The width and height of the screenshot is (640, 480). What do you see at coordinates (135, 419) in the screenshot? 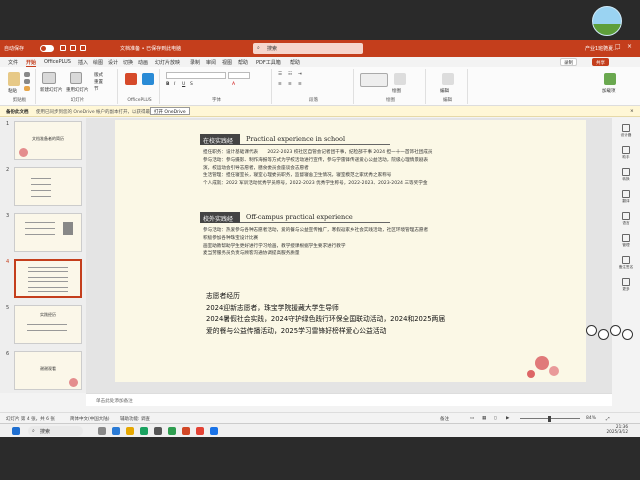
I see `accessibility-indicator: 辅助功能: 调查` at bounding box center [135, 419].